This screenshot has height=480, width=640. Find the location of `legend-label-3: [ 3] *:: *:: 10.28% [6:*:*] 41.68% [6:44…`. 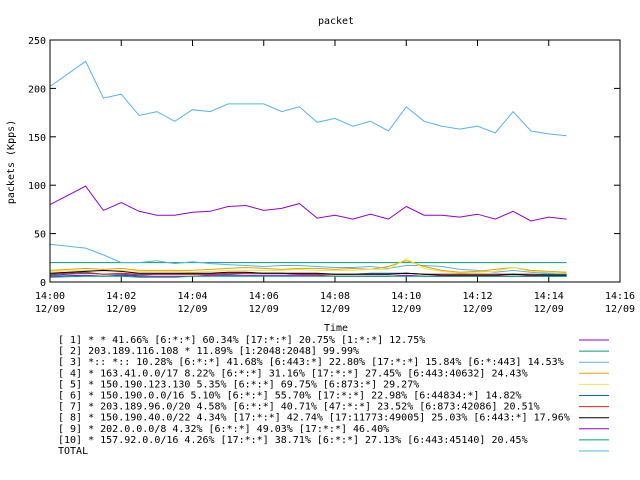

legend-label-3: [ 3] *:: *:: 10.28% [6:*:*] 41.68% [6:44… is located at coordinates (311, 362).